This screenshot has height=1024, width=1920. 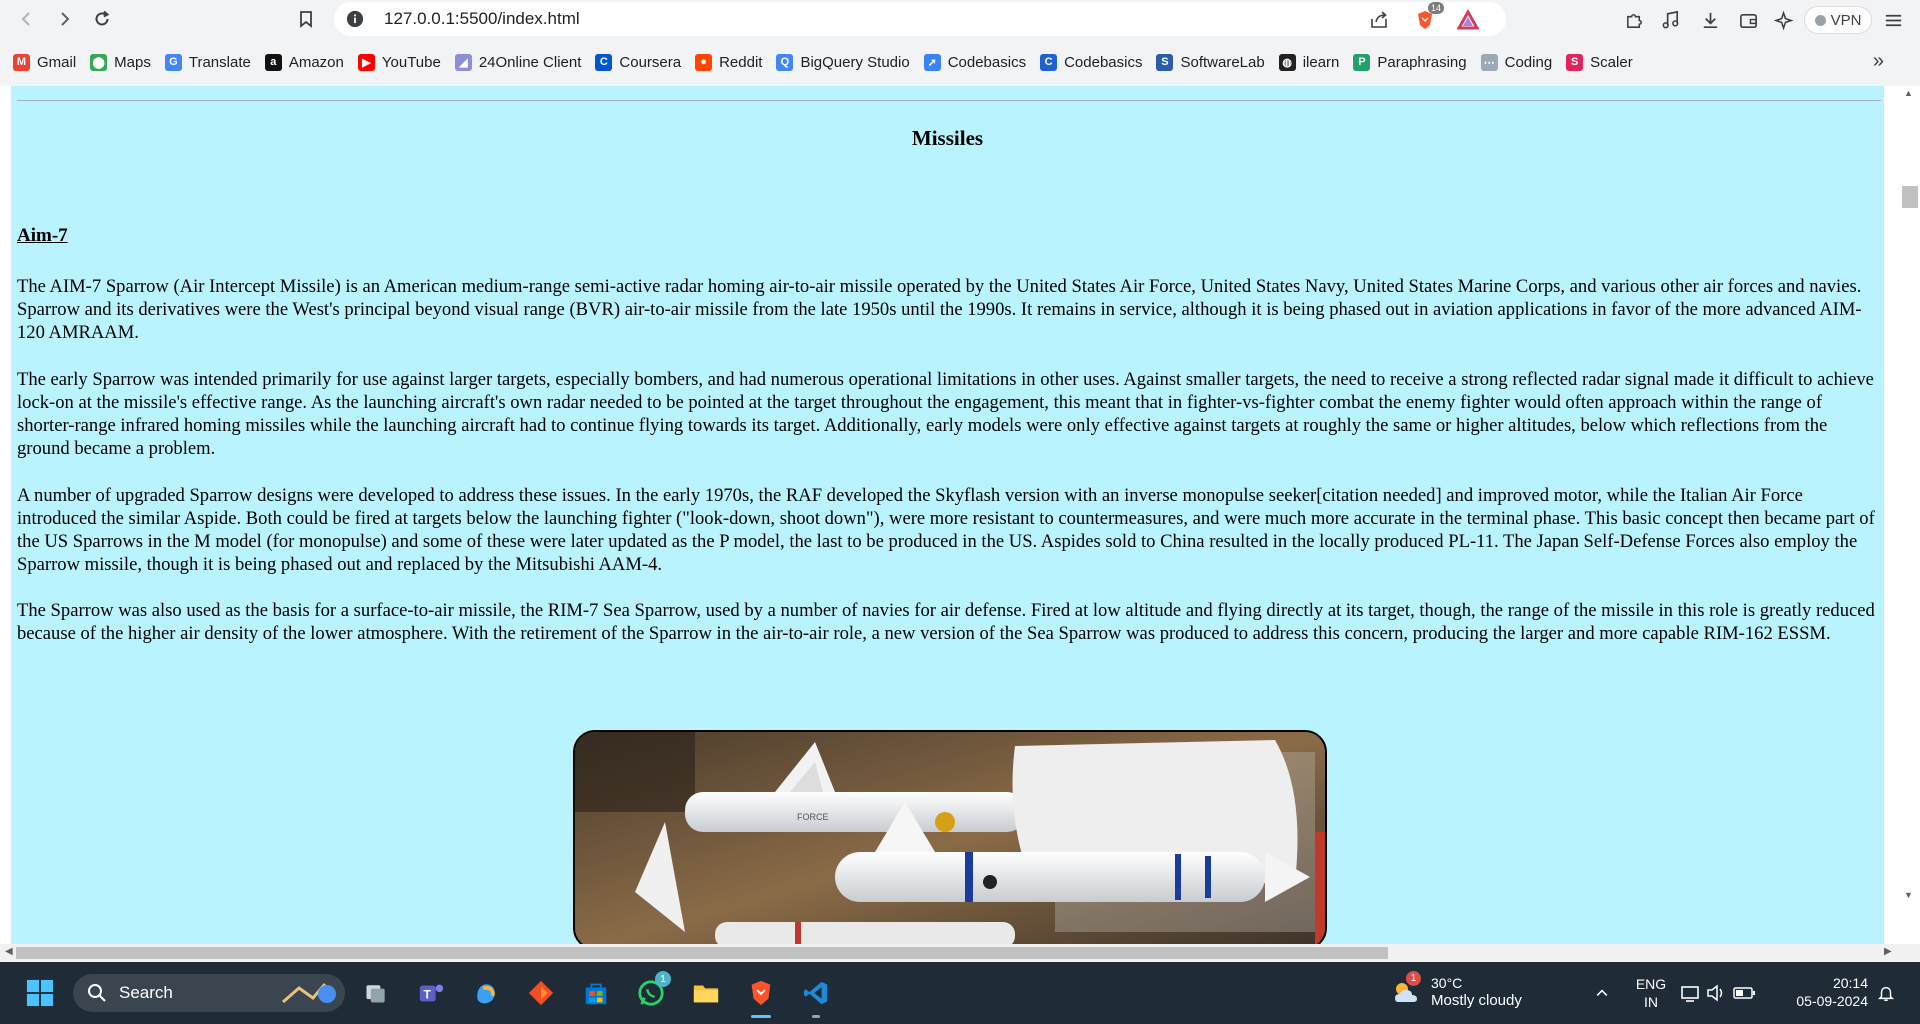 I want to click on copilot-icon, so click(x=486, y=994).